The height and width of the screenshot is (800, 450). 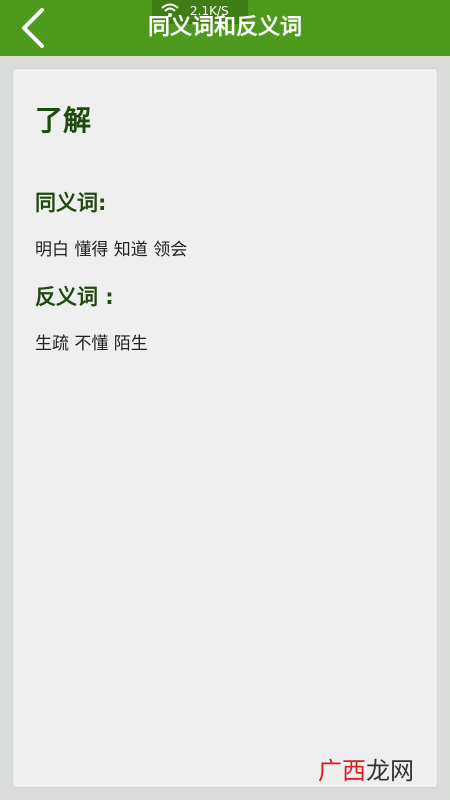 I want to click on antonyms-list: 生疏 不懂 陌生, so click(x=91, y=344).